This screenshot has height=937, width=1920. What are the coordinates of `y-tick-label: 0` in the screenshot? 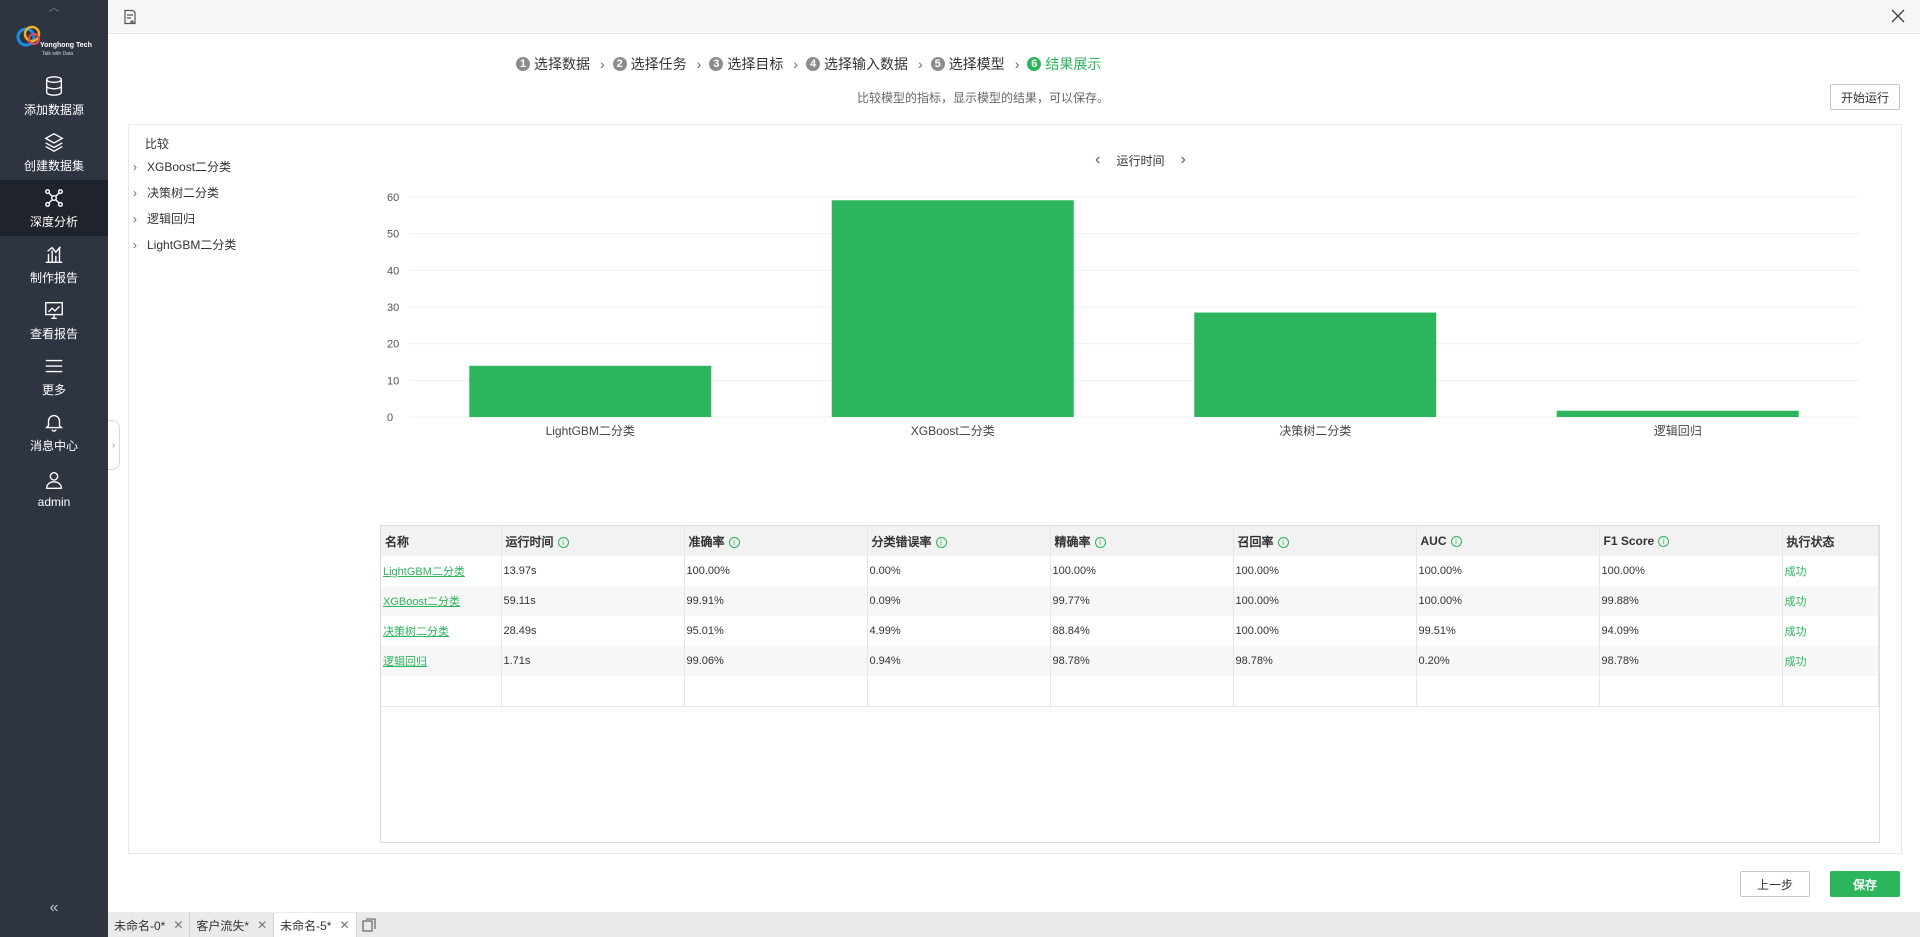 It's located at (390, 418).